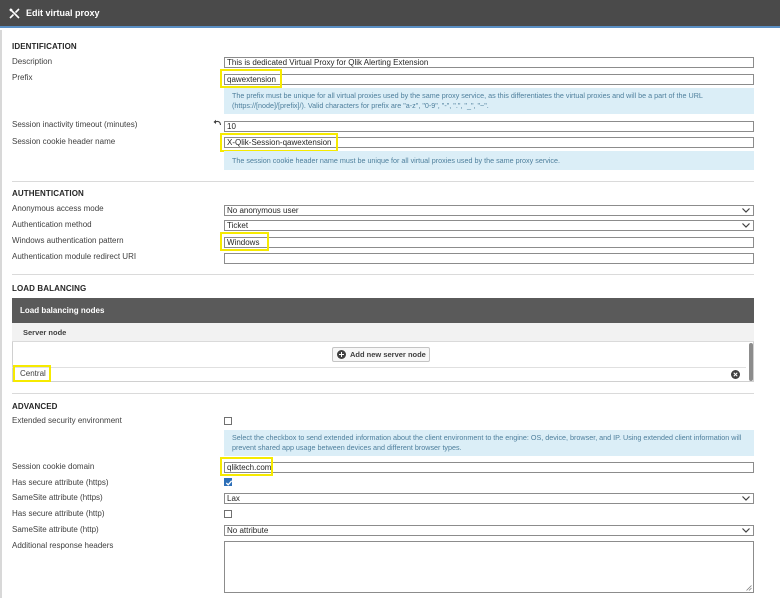 The height and width of the screenshot is (598, 780). What do you see at coordinates (248, 530) in the screenshot?
I see `samesite-http-value: No attribute` at bounding box center [248, 530].